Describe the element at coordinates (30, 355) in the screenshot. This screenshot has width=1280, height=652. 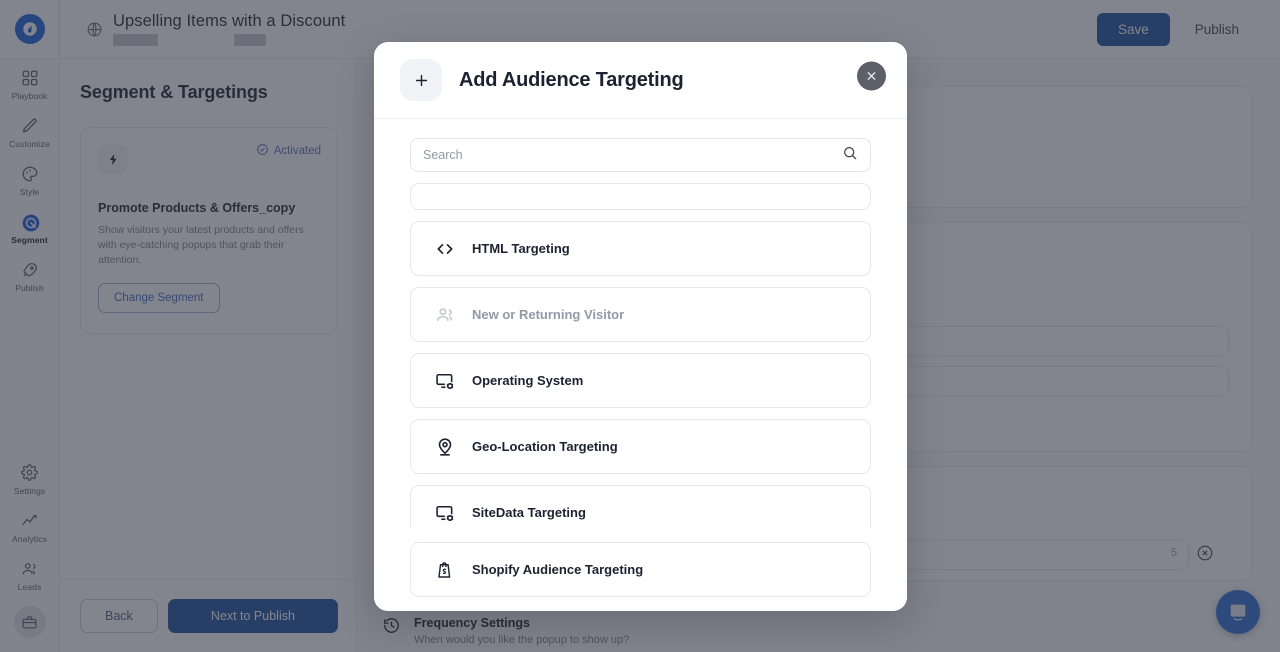
I see `sidebar: Playbook Customize Style Segment Publish` at that location.